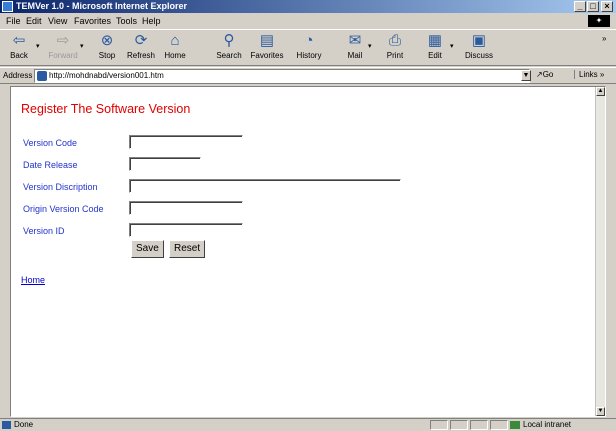  What do you see at coordinates (19, 55) in the screenshot?
I see `back-label: Back` at bounding box center [19, 55].